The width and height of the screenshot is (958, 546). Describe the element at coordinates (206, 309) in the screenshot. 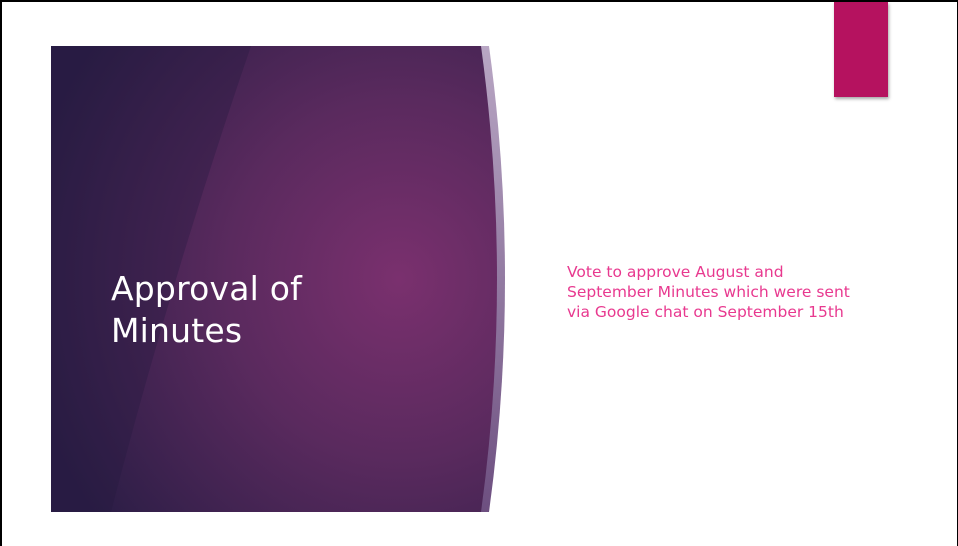

I see `slide-title: Approval of Minutes` at that location.